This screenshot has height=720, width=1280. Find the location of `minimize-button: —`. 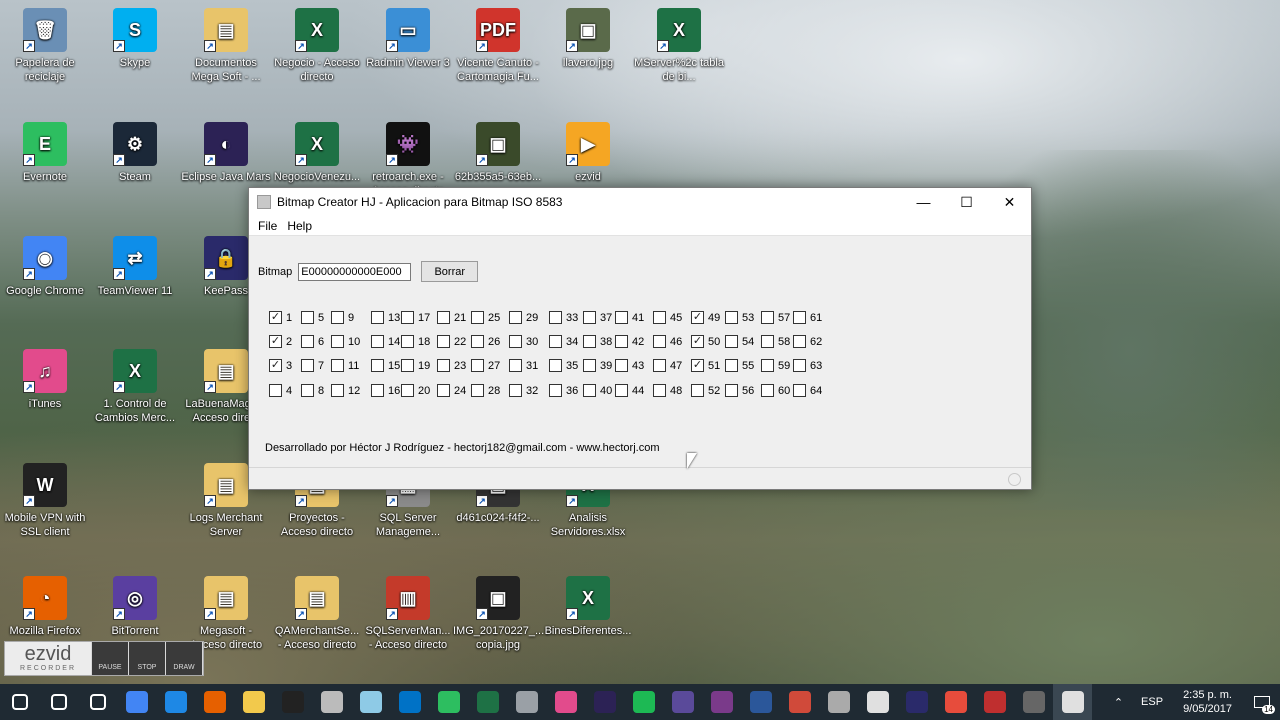

minimize-button: — is located at coordinates (923, 202).